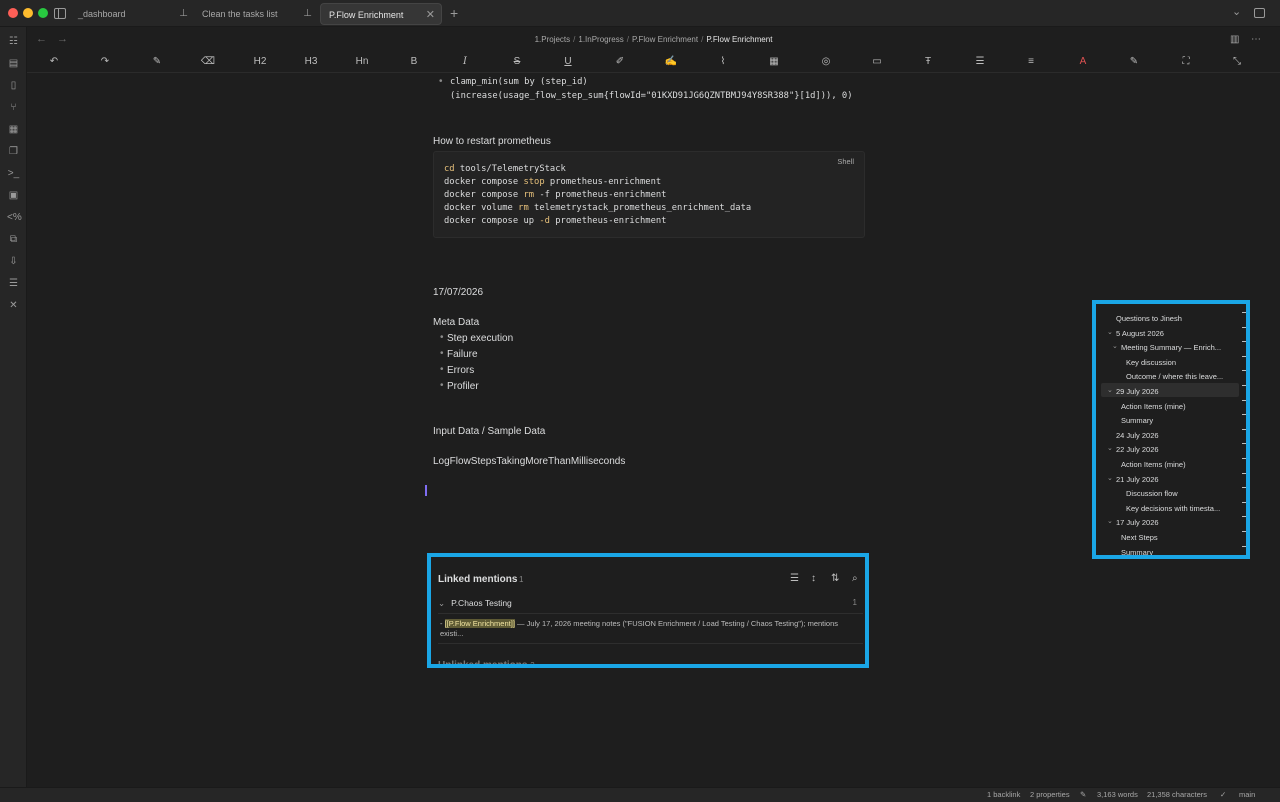 Image resolution: width=1280 pixels, height=802 pixels. I want to click on right-sidebar-toggle-icon, so click(1259, 13).